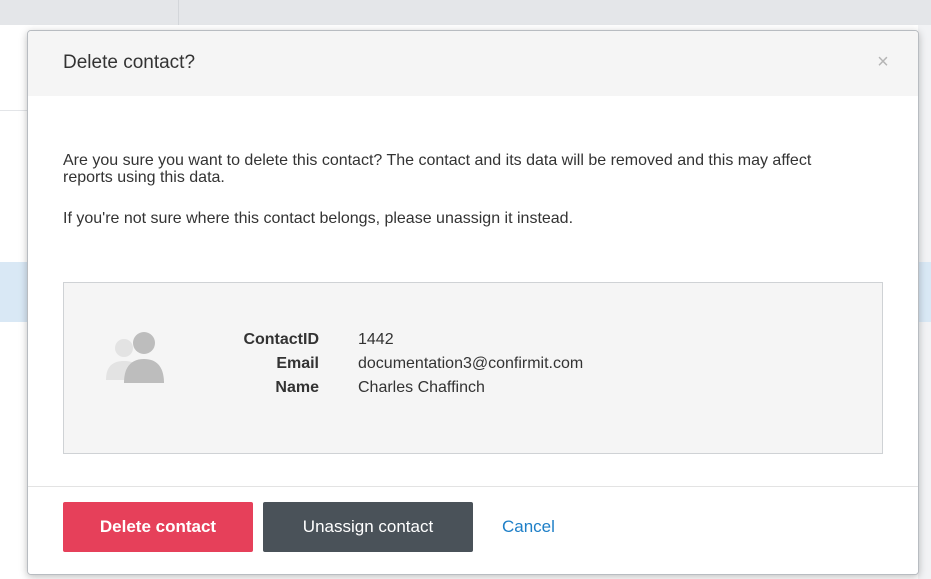 This screenshot has width=931, height=579. I want to click on contact-email-label: Email, so click(297, 363).